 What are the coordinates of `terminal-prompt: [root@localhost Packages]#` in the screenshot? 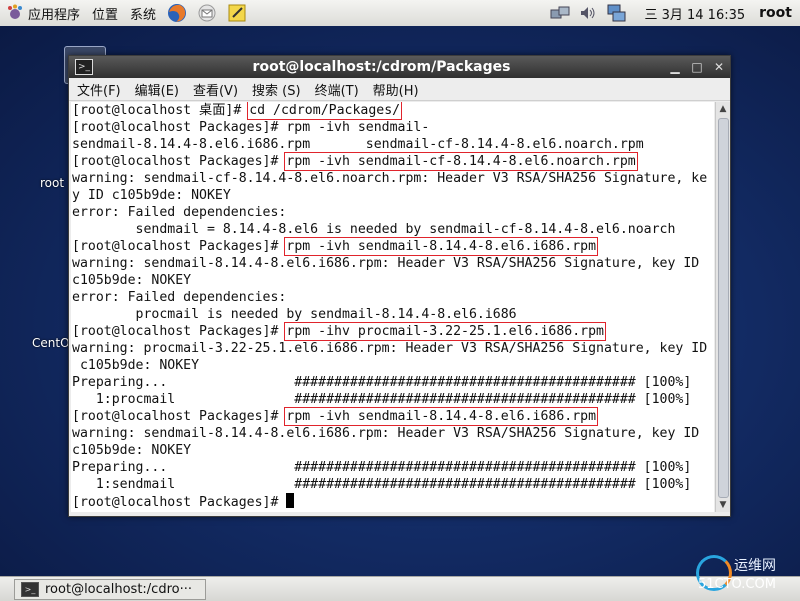 It's located at (179, 502).